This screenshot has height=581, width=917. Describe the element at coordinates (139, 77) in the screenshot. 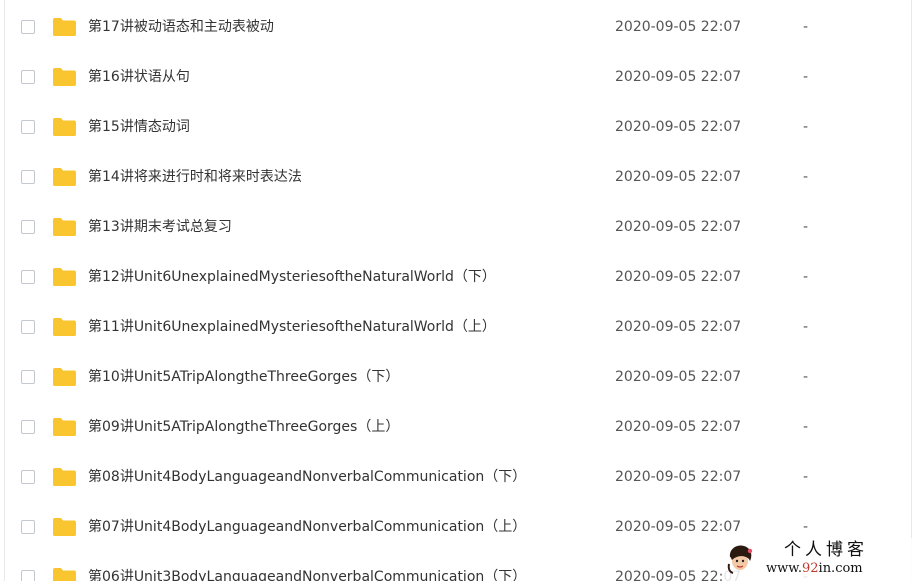

I see `file-name: 第16讲状语从句` at that location.